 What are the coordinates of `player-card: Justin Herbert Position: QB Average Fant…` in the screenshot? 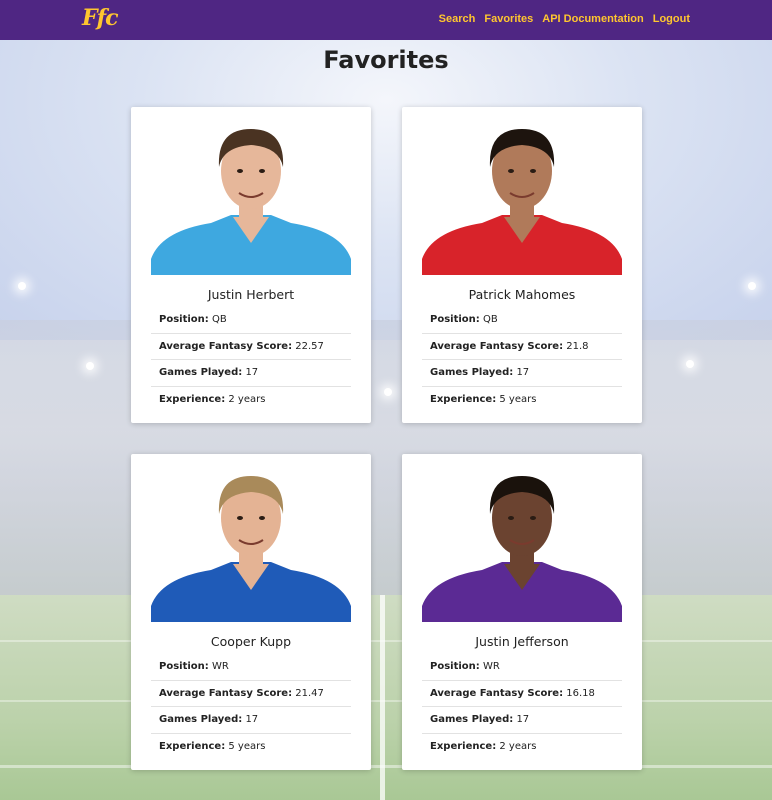 It's located at (251, 265).